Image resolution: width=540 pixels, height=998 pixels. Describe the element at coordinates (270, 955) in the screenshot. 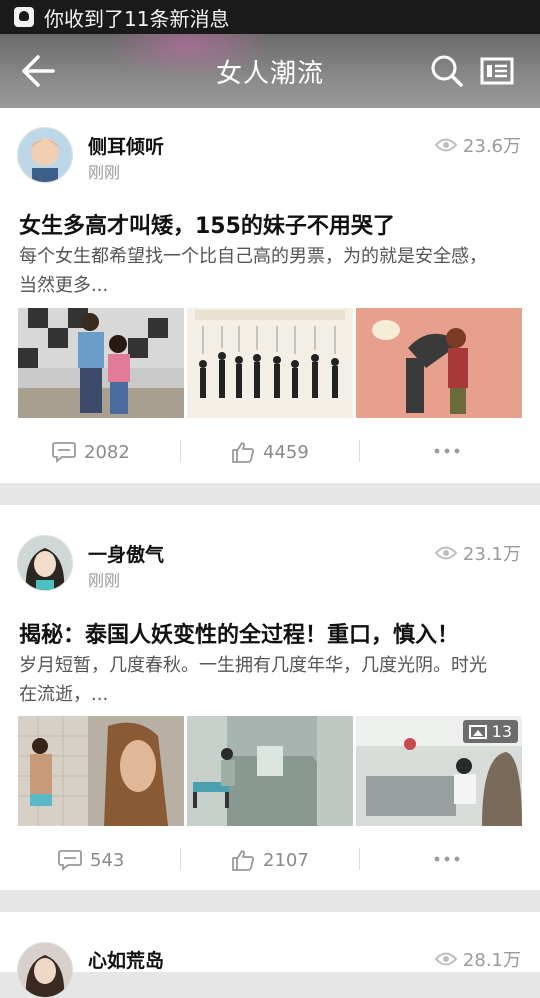

I see `feed-card: 心如荒岛 28.1万` at that location.